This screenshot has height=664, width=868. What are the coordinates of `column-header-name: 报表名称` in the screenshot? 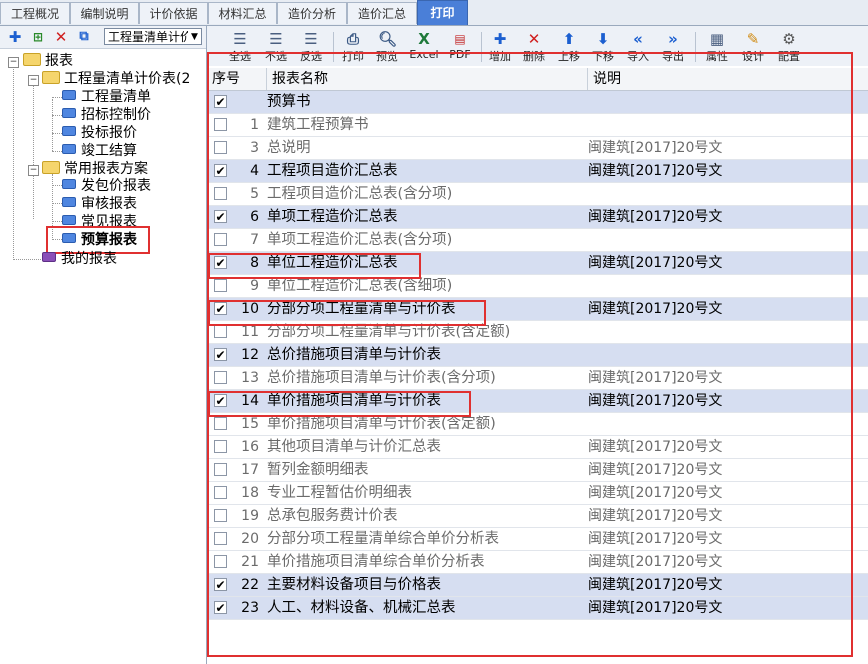 It's located at (427, 79).